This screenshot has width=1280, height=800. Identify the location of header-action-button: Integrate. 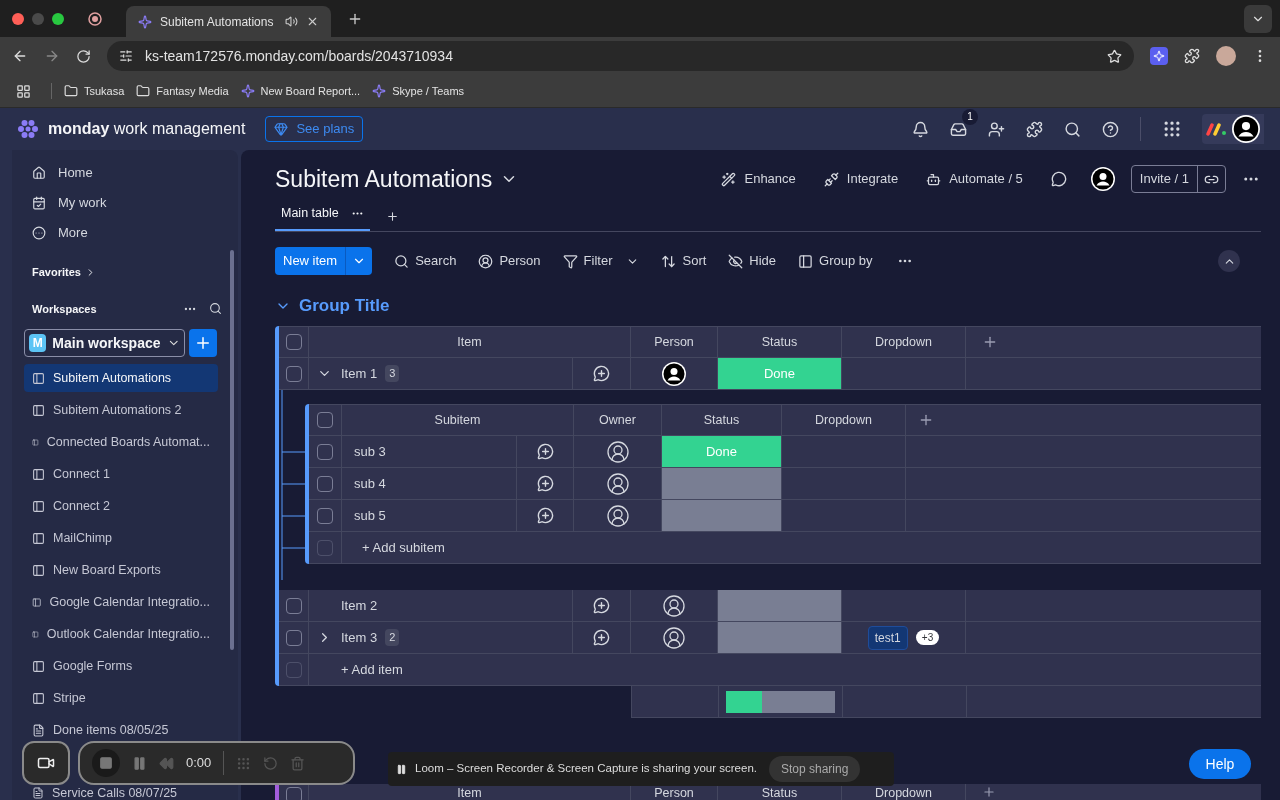
(861, 179).